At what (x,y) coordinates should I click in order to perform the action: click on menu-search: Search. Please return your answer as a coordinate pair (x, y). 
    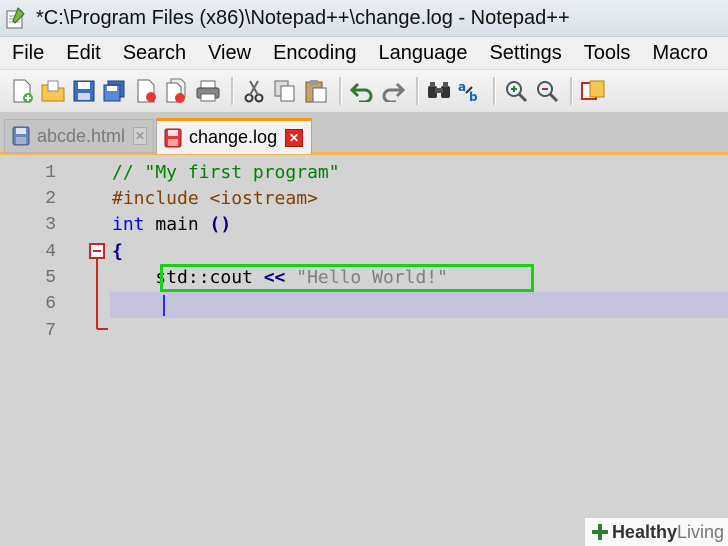
    Looking at the image, I should click on (154, 53).